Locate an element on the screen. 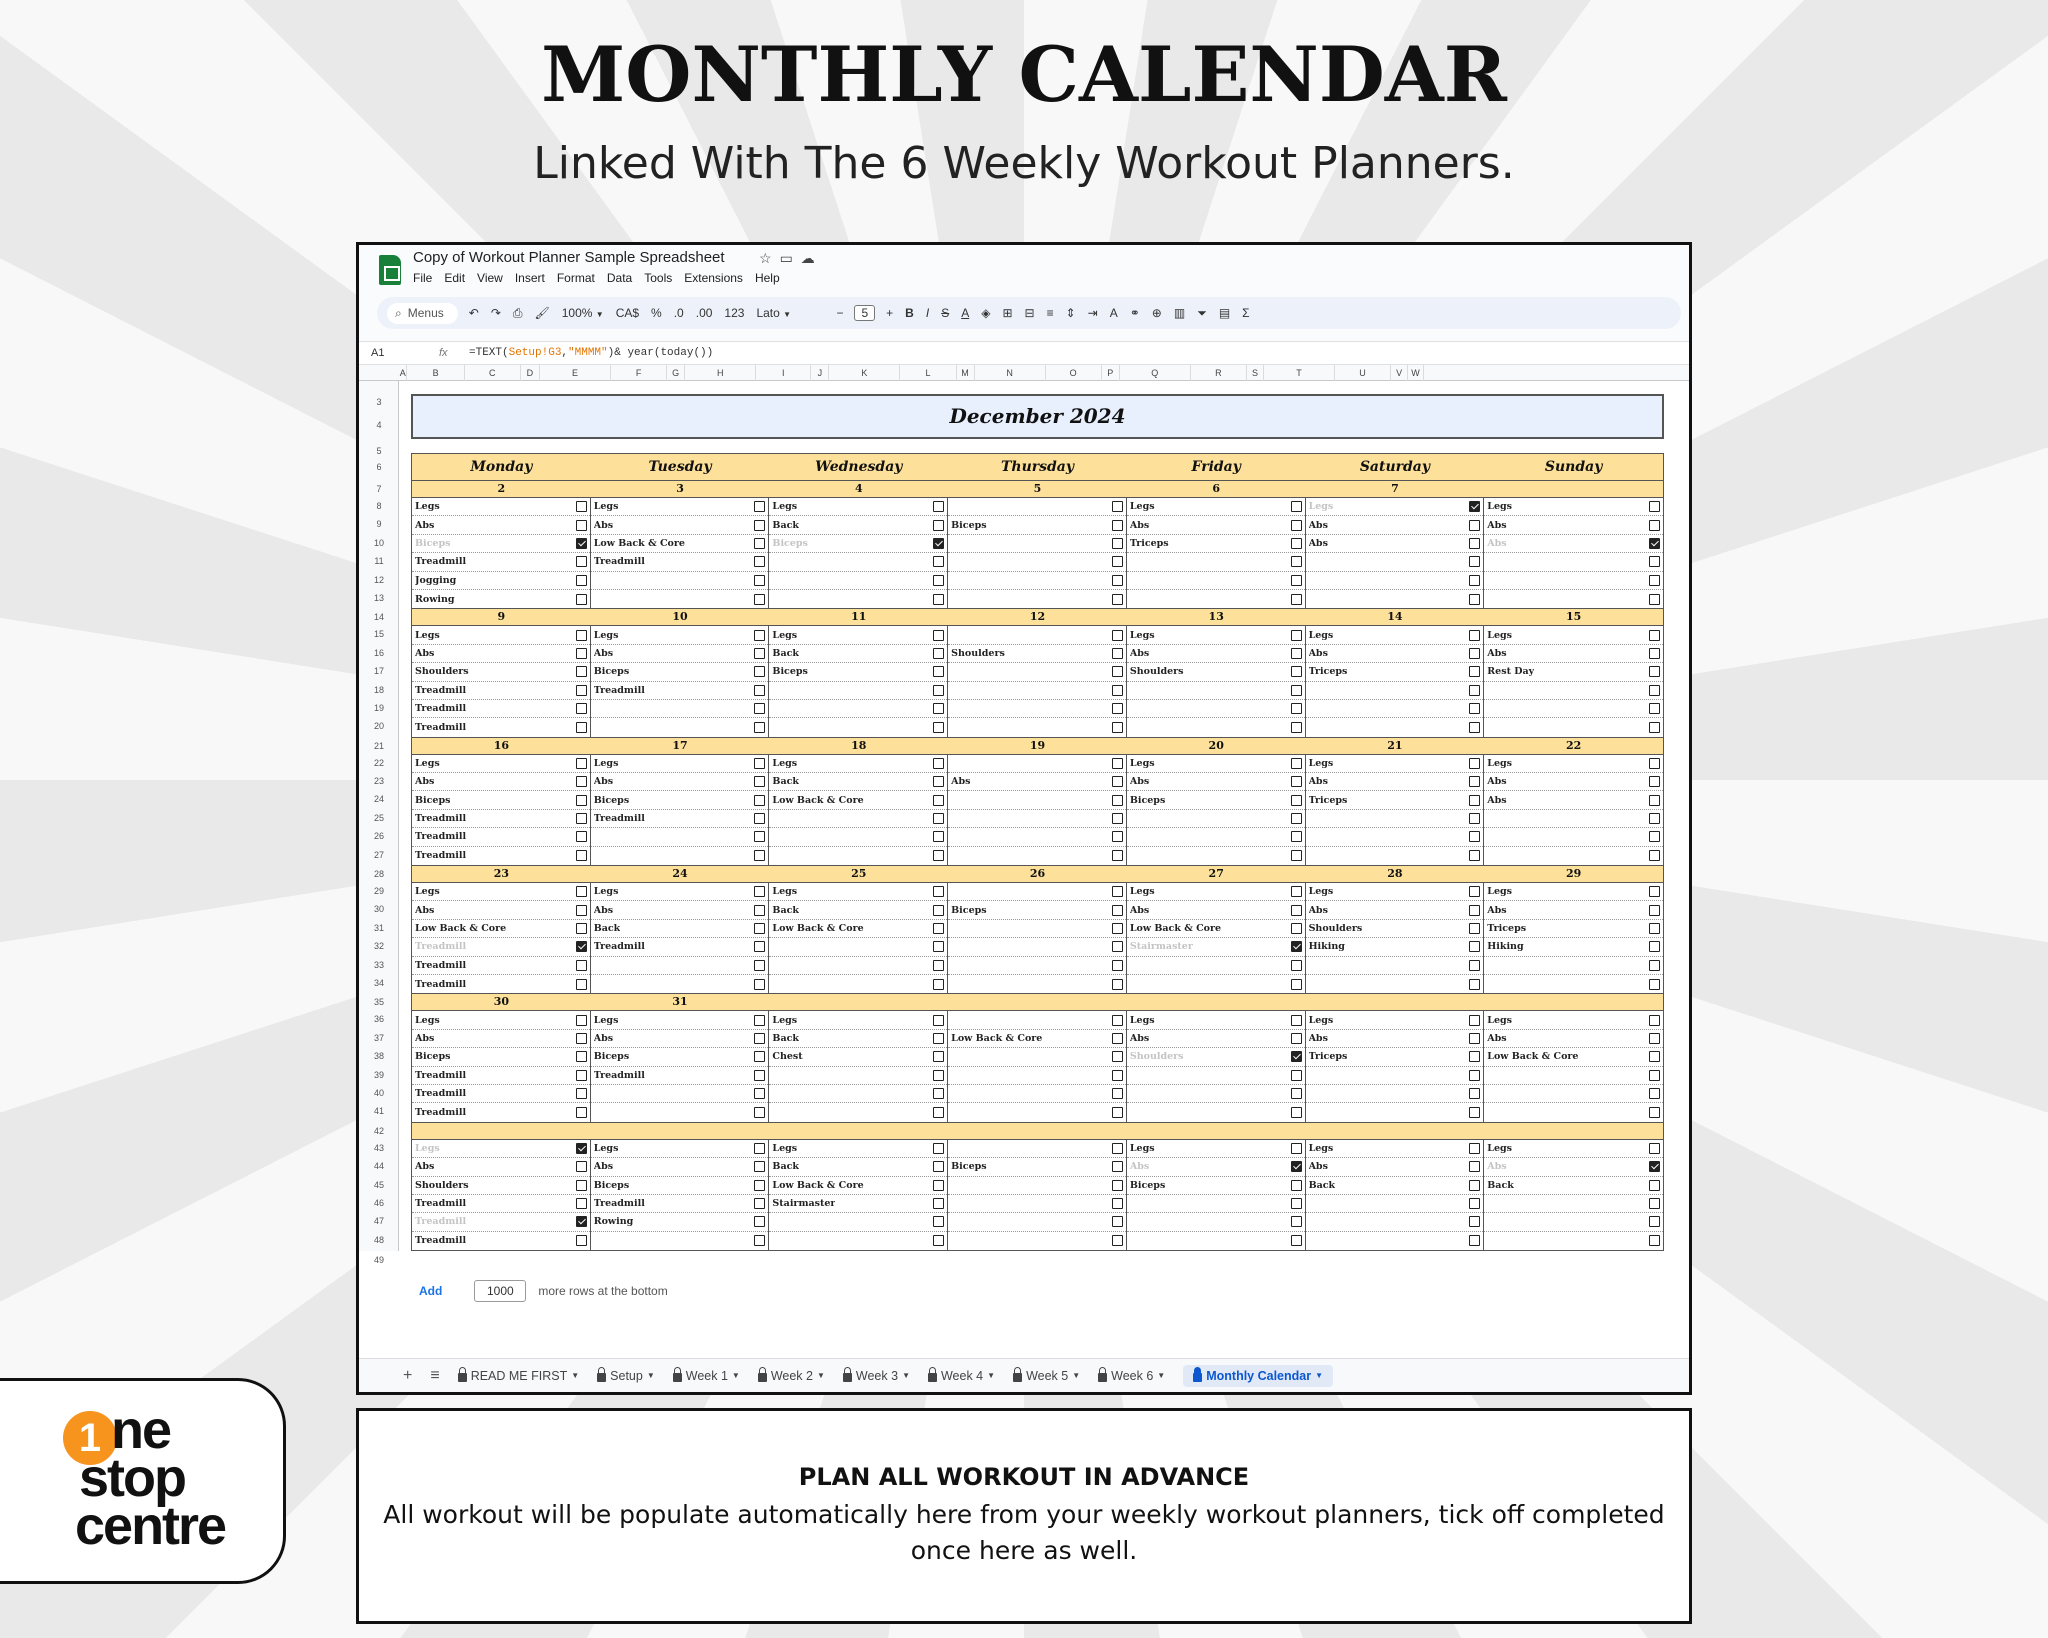  column-header-v: V is located at coordinates (1400, 373).